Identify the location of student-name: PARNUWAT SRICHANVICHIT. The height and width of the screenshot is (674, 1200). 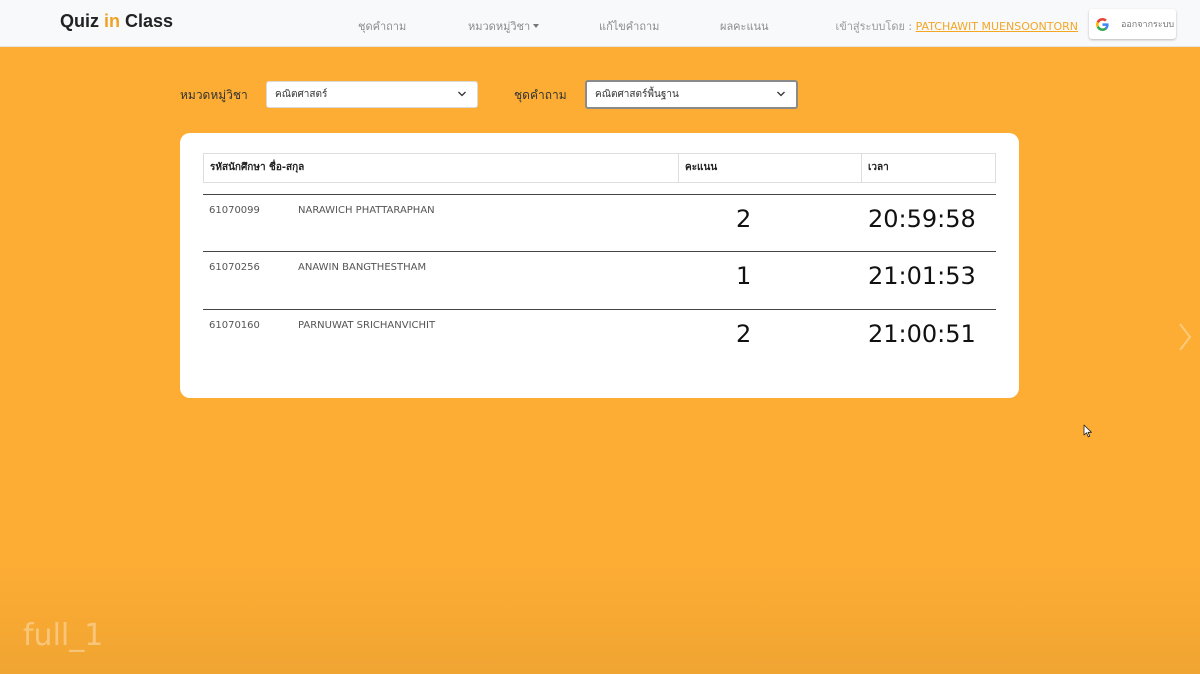
(367, 325).